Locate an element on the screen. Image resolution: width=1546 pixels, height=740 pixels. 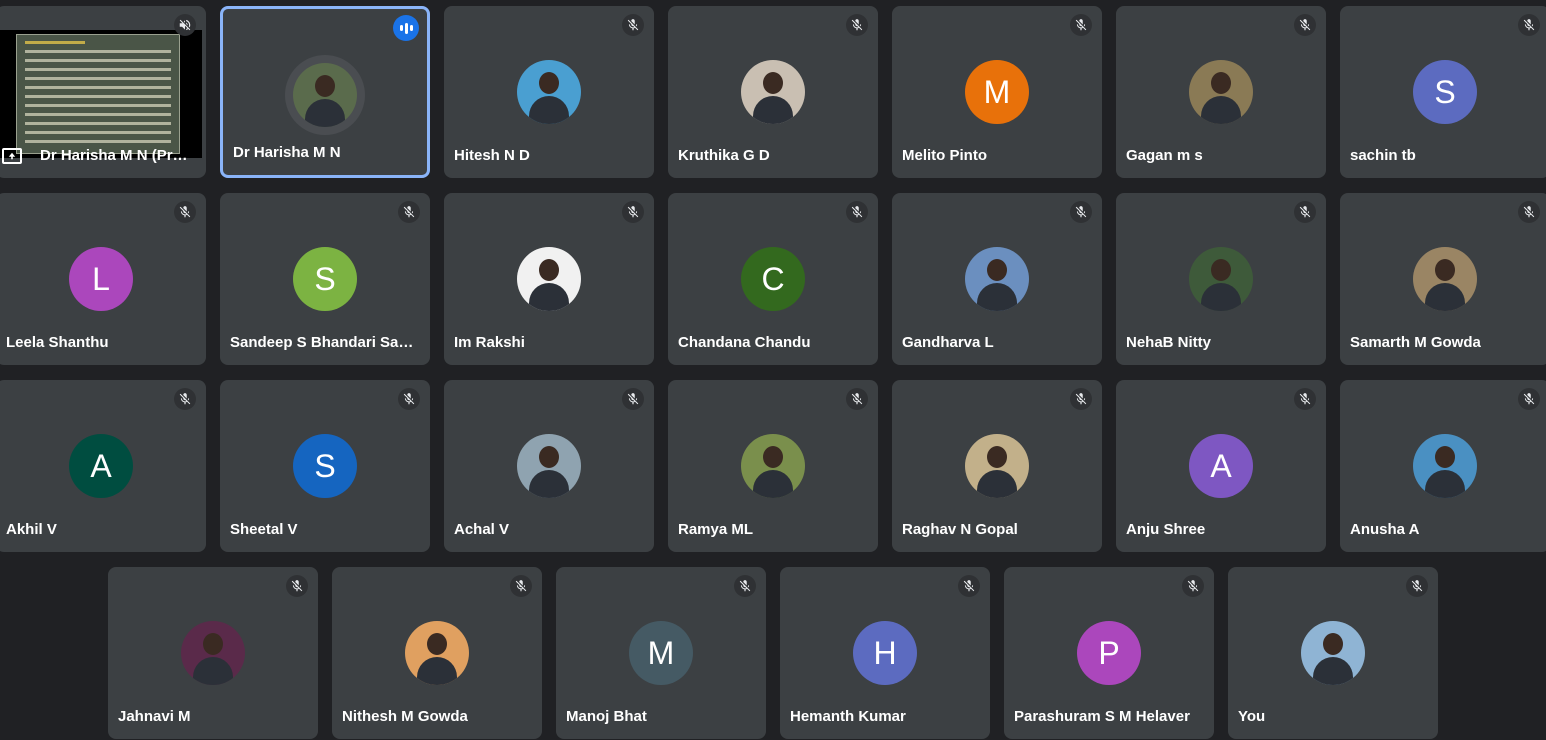
participant-tile: C Chandana Chandu is located at coordinates (773, 279).